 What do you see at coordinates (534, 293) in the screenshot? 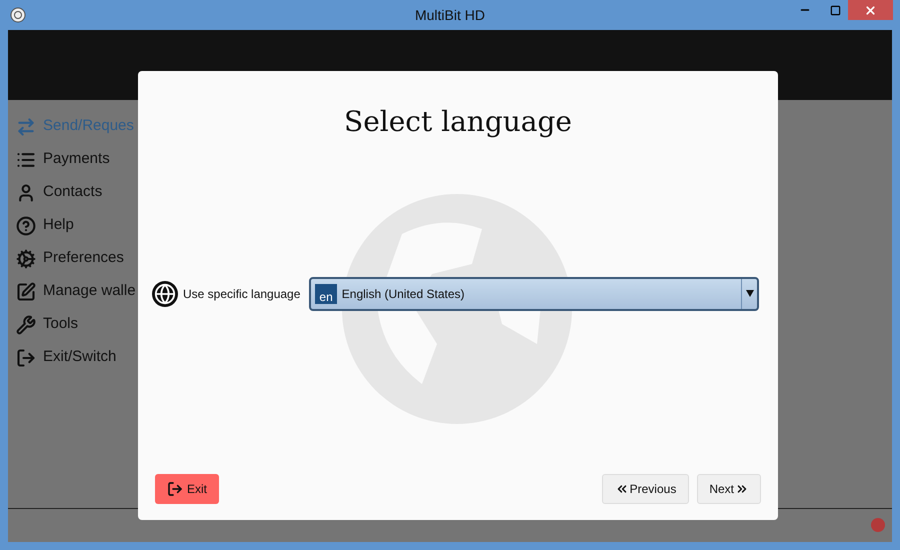
I see `language-dropdown: en English (United States)` at bounding box center [534, 293].